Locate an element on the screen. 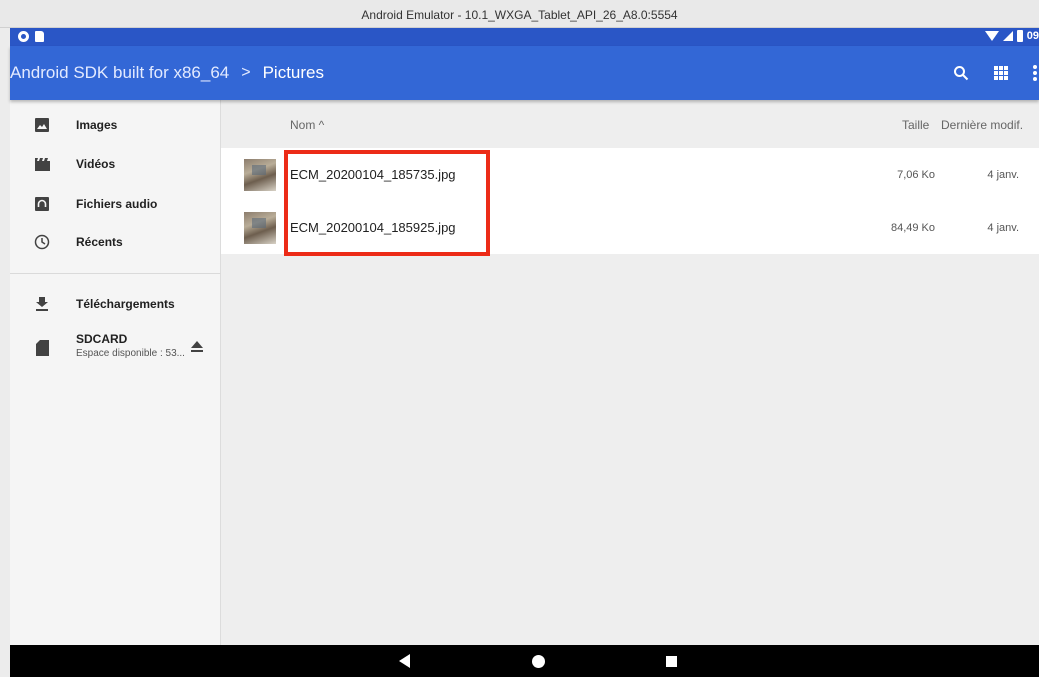  column-header: Nom ^ Taille Dernière modif. is located at coordinates (630, 124).